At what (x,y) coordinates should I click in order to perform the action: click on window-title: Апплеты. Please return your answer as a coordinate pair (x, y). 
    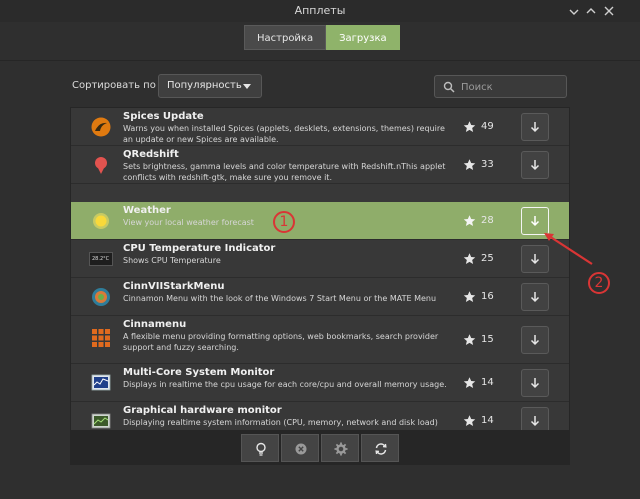
    Looking at the image, I should click on (320, 10).